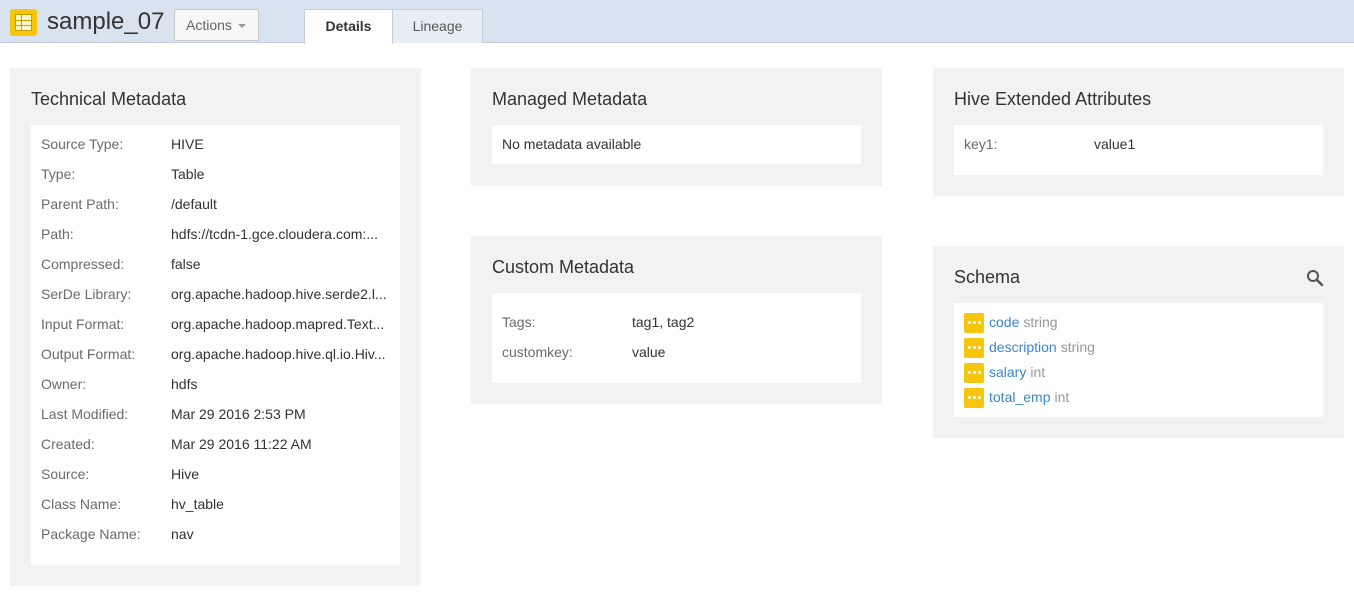 The width and height of the screenshot is (1354, 606). What do you see at coordinates (437, 26) in the screenshot?
I see `tab-lineage: Lineage` at bounding box center [437, 26].